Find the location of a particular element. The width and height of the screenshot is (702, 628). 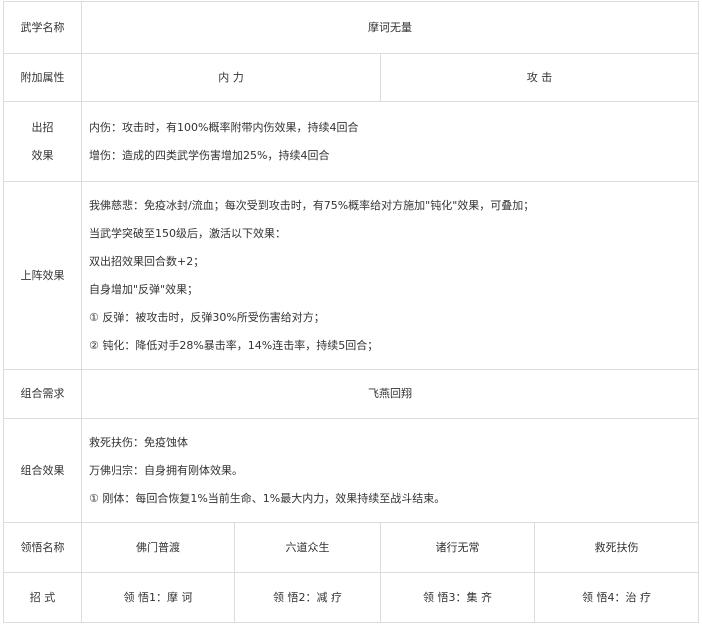

row-combo-requirement: 组合需求 飞燕回翔 is located at coordinates (351, 394).